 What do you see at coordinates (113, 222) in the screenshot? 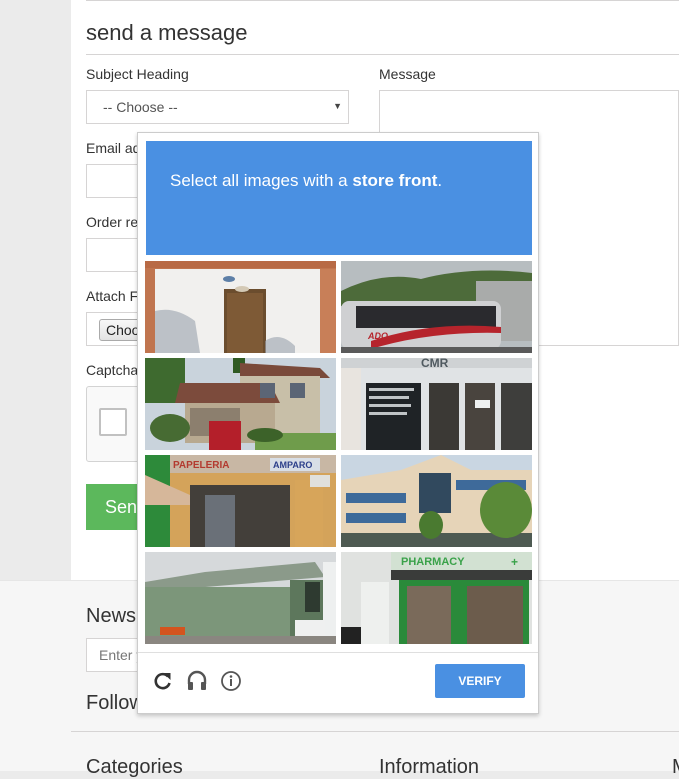
I see `order-reference-label: Order reference` at bounding box center [113, 222].